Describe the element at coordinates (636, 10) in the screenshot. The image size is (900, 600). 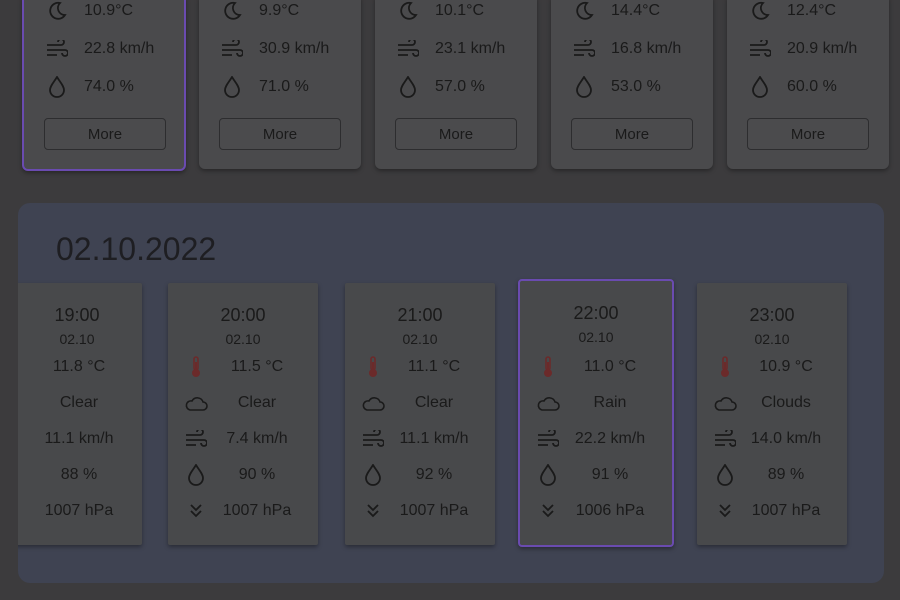
I see `day-temp: 14.4°C` at that location.